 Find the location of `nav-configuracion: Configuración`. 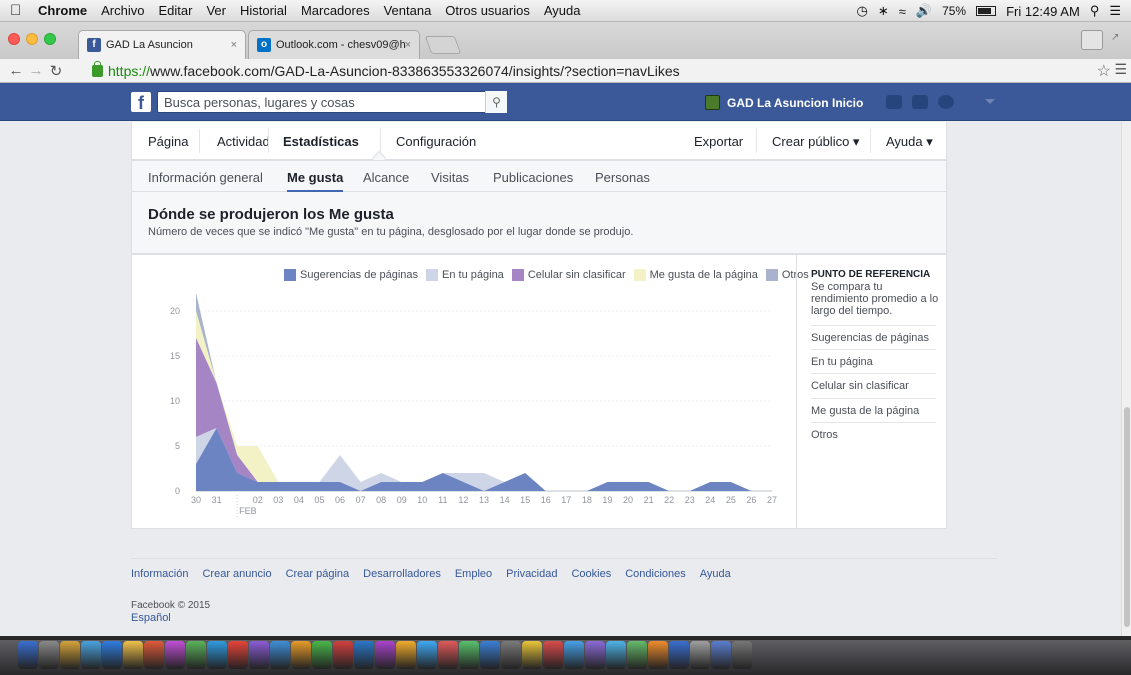

nav-configuracion: Configuración is located at coordinates (436, 141).